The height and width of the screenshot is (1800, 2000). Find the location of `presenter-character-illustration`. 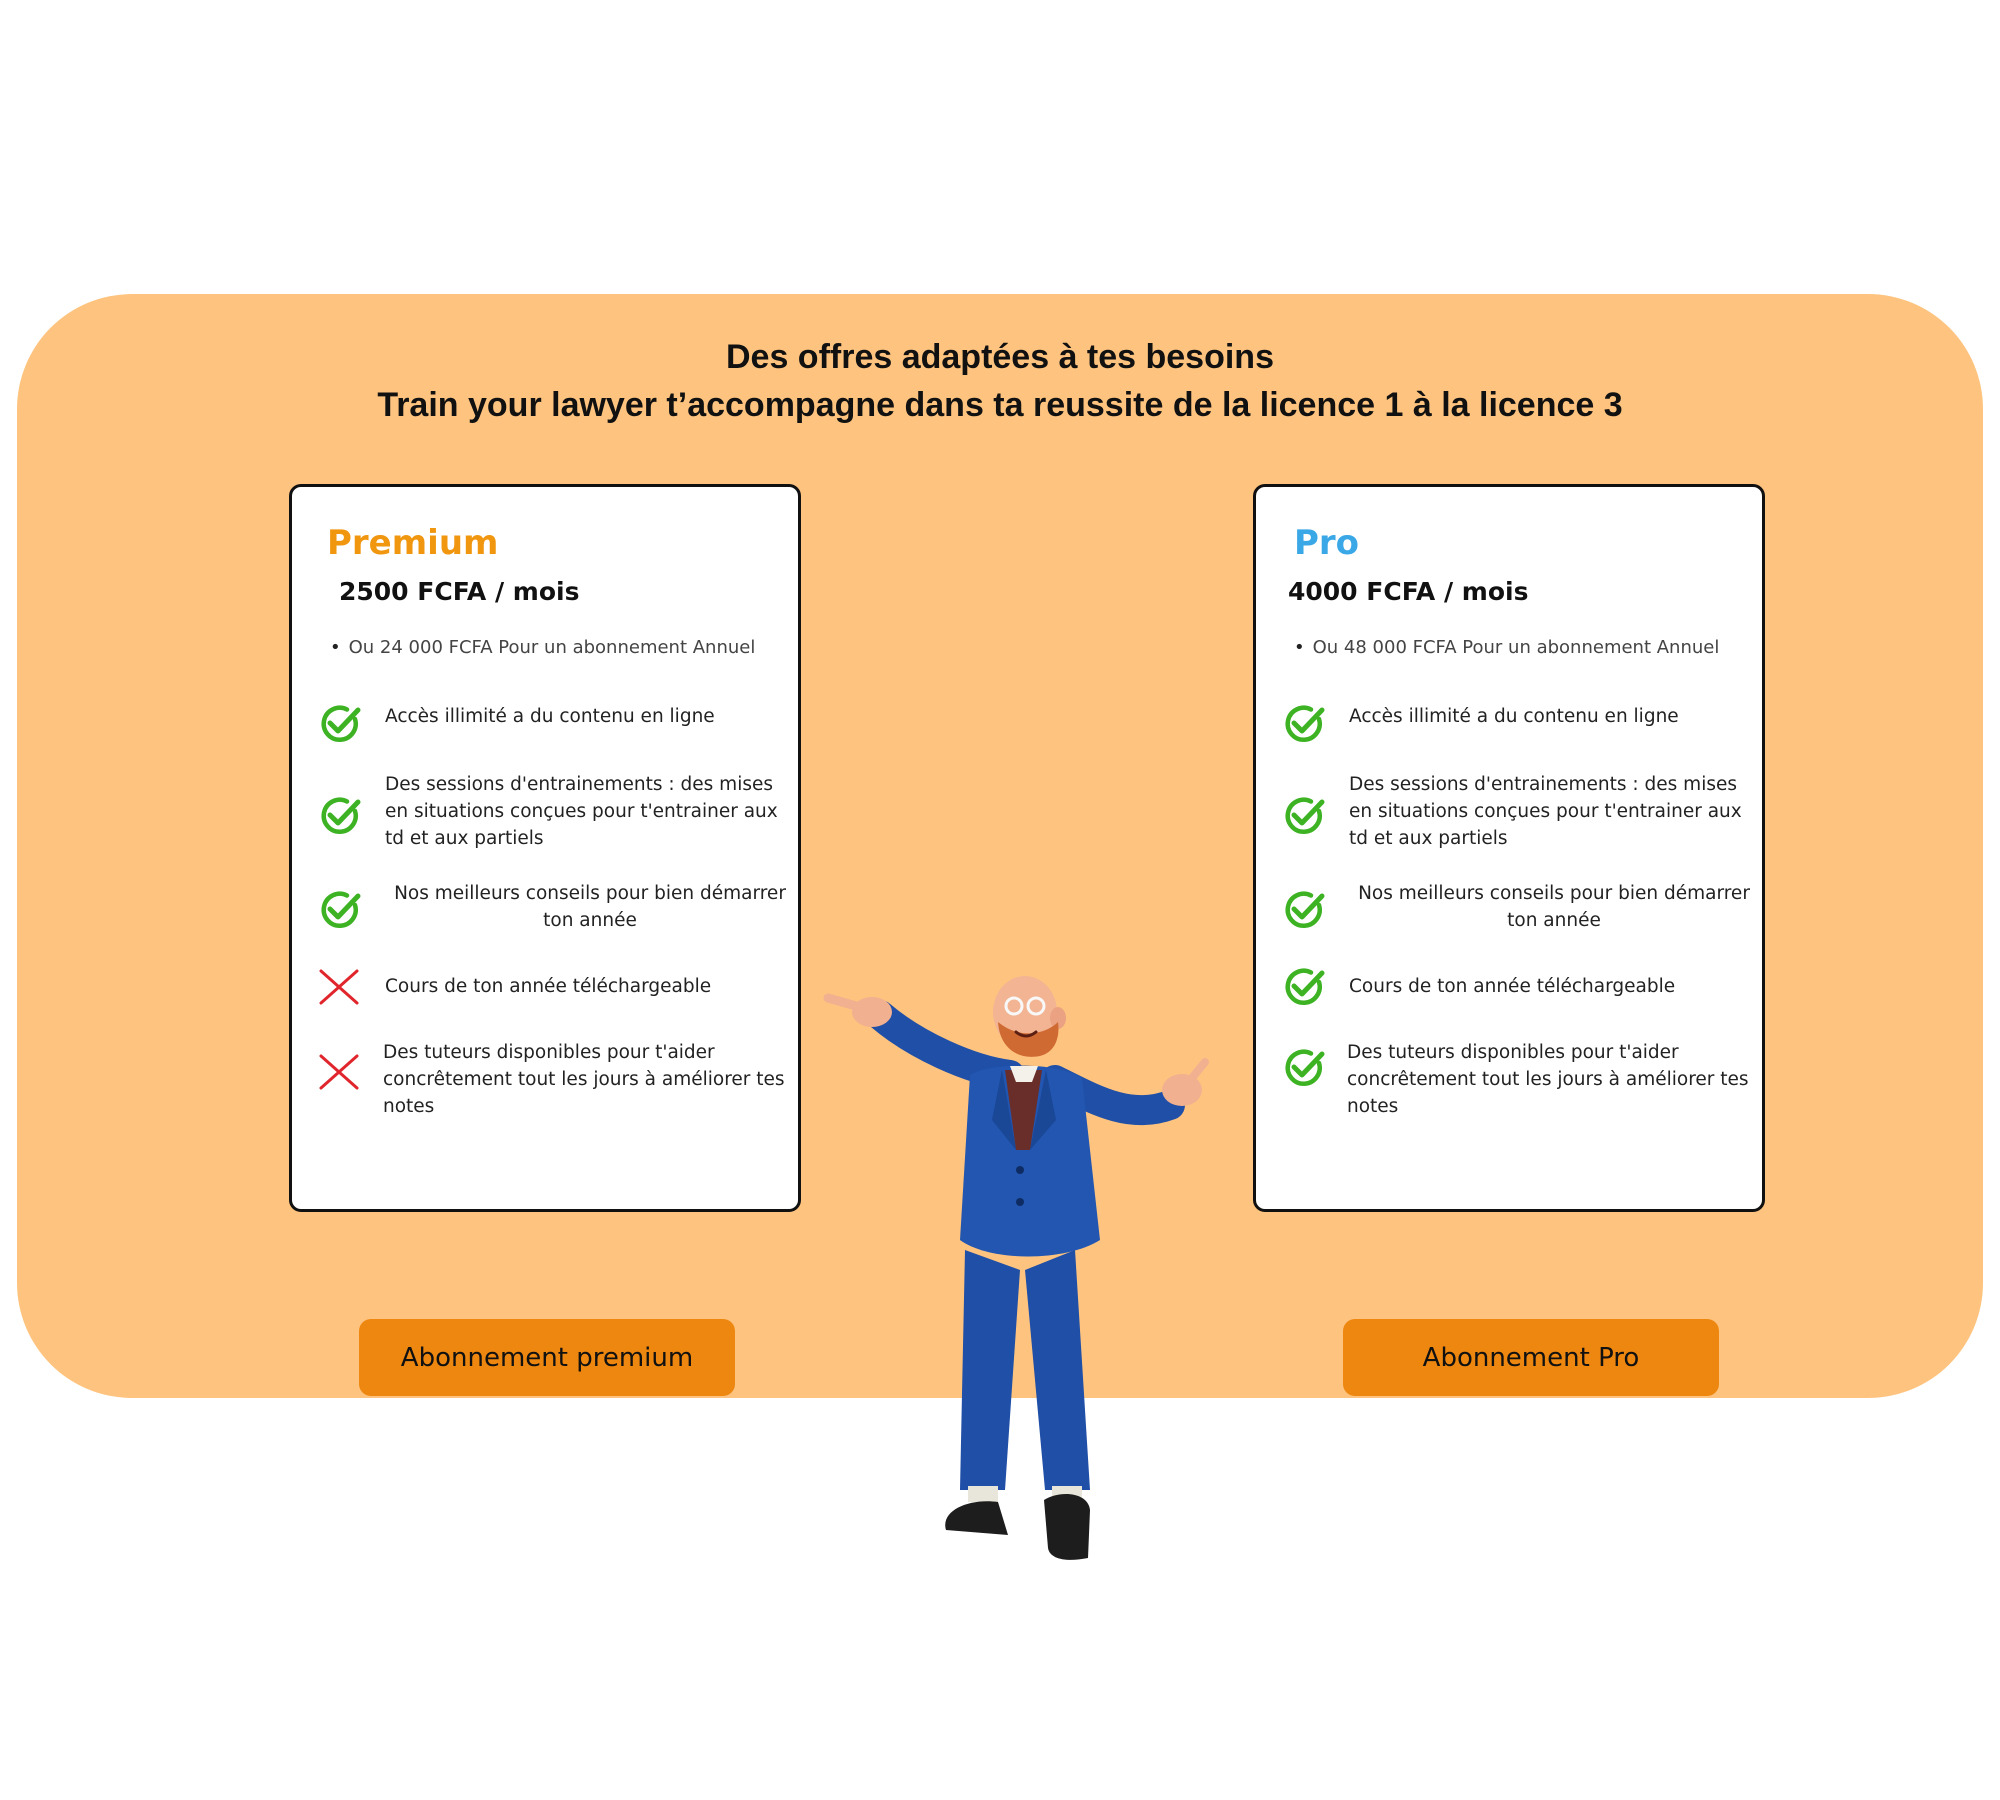

presenter-character-illustration is located at coordinates (1016, 1268).